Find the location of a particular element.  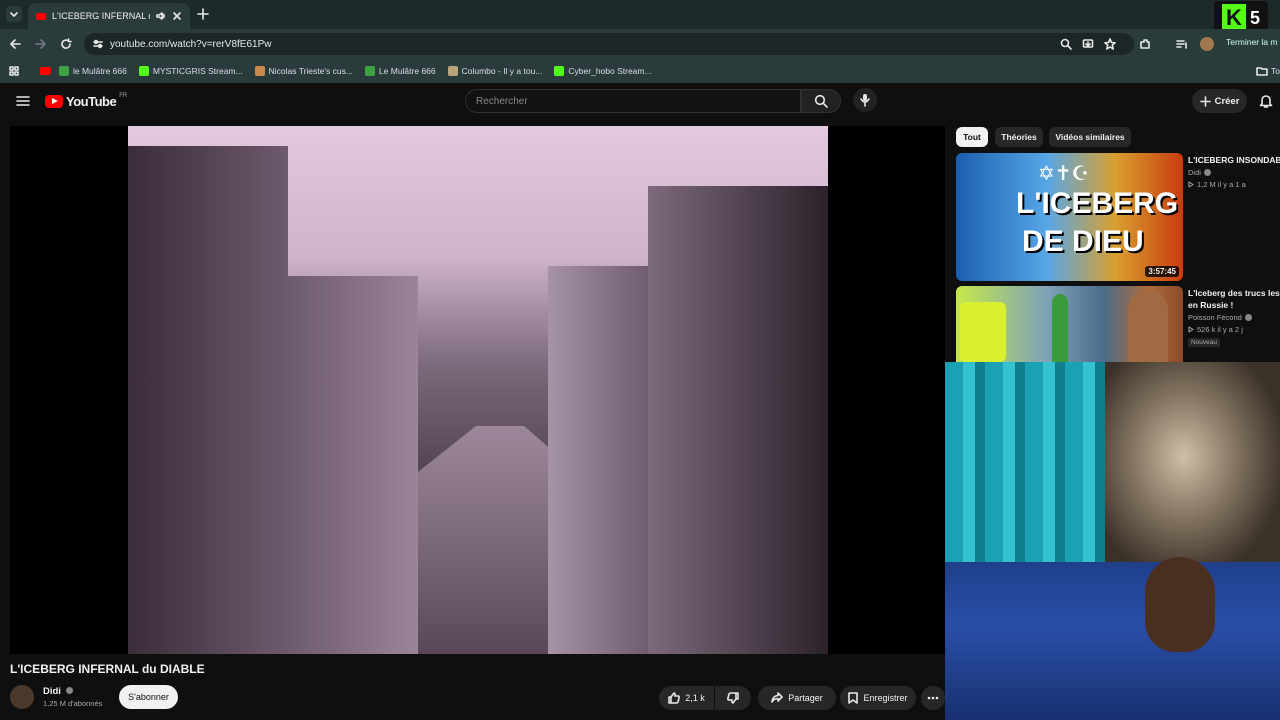

recommendation-meta-text: 1,2 M il y a 1 a is located at coordinates (1221, 184).